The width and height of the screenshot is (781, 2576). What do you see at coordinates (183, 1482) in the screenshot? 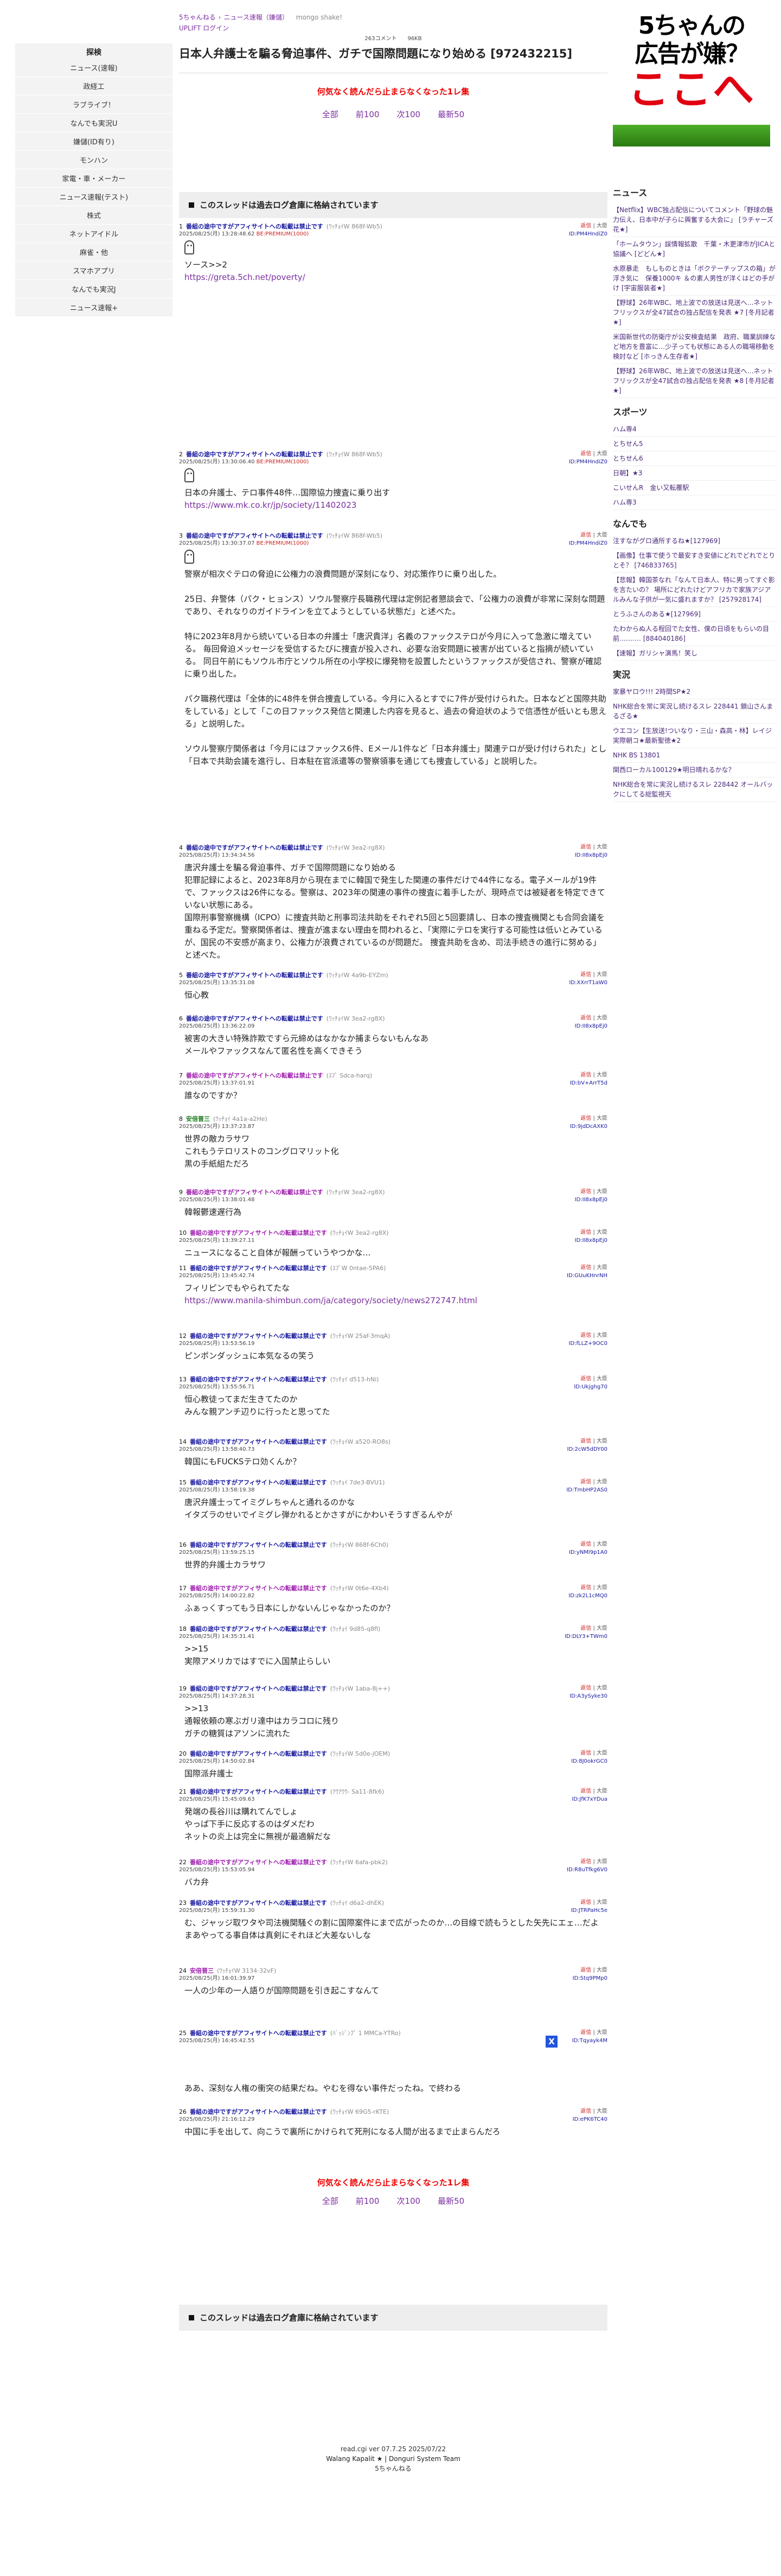
I see `post-number: 15` at bounding box center [183, 1482].